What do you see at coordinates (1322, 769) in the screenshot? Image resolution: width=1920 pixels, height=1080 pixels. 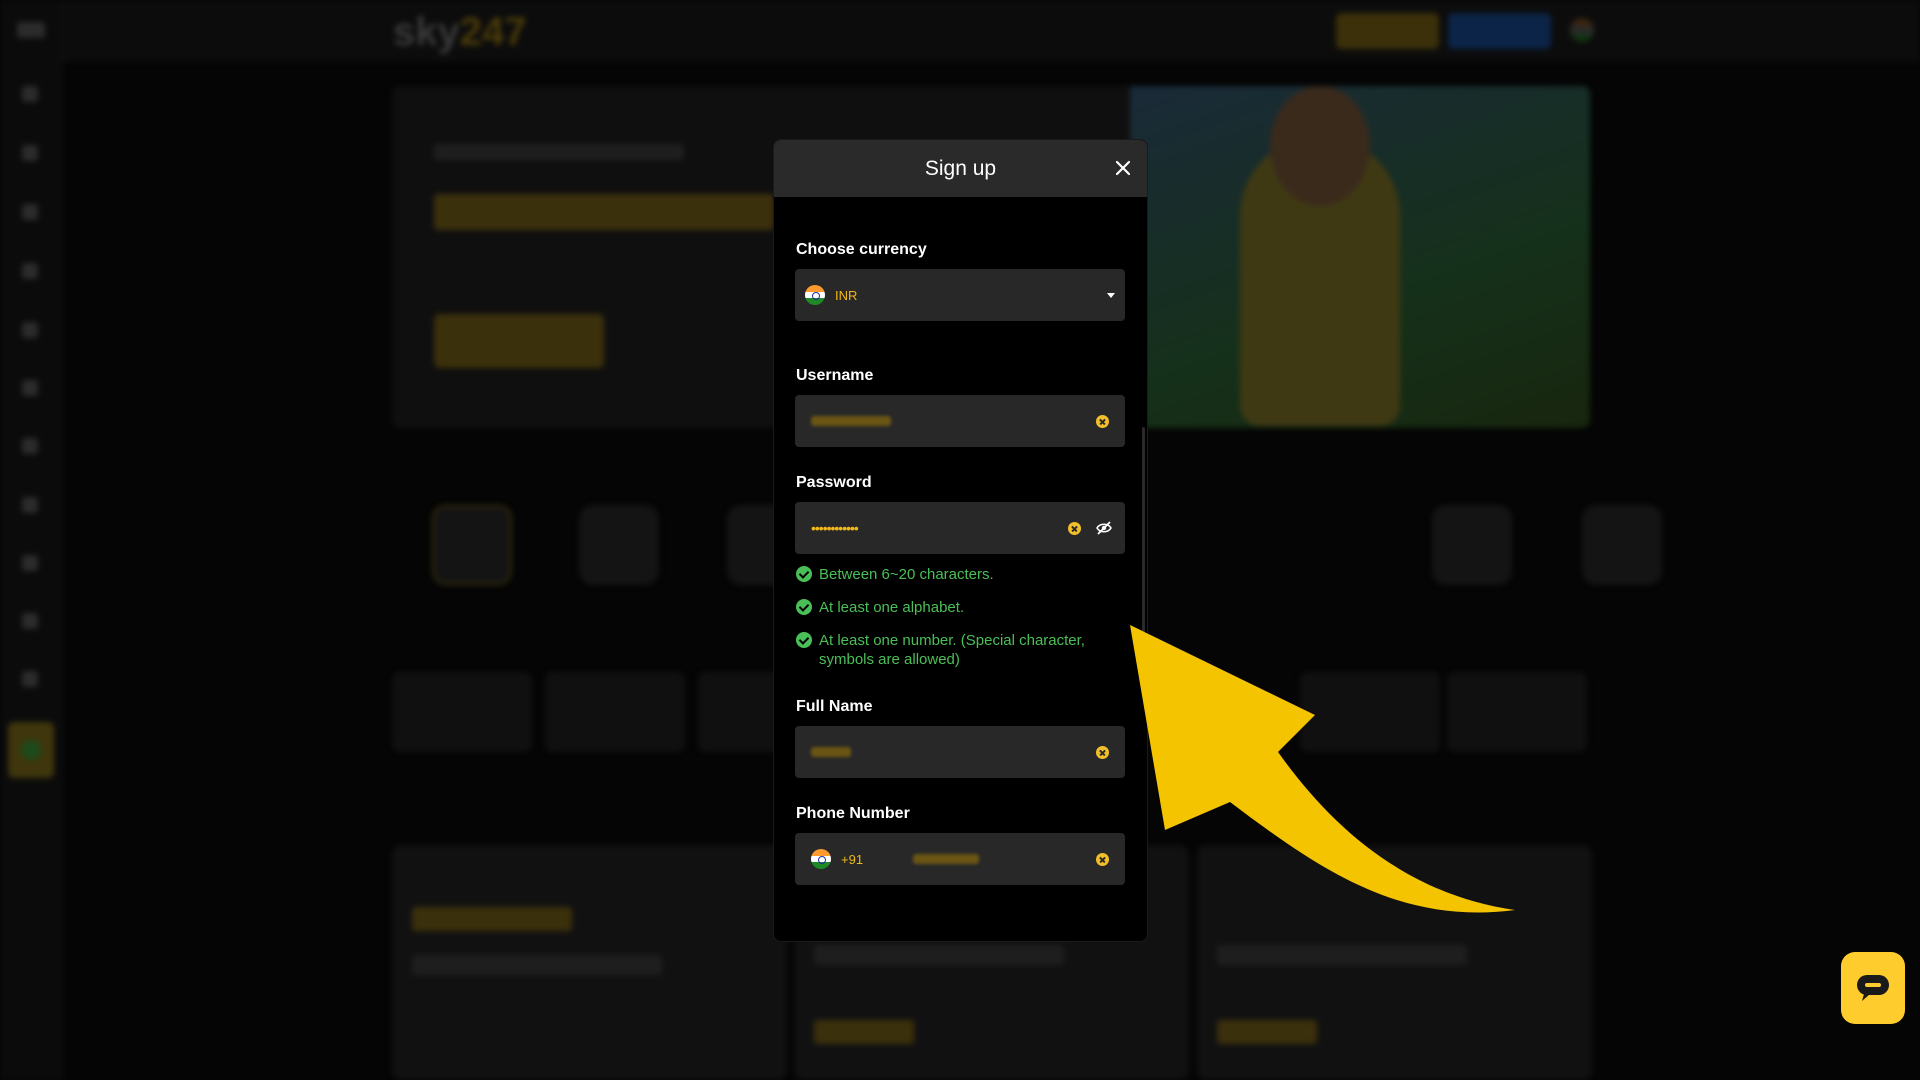 I see `arrow-annotation` at bounding box center [1322, 769].